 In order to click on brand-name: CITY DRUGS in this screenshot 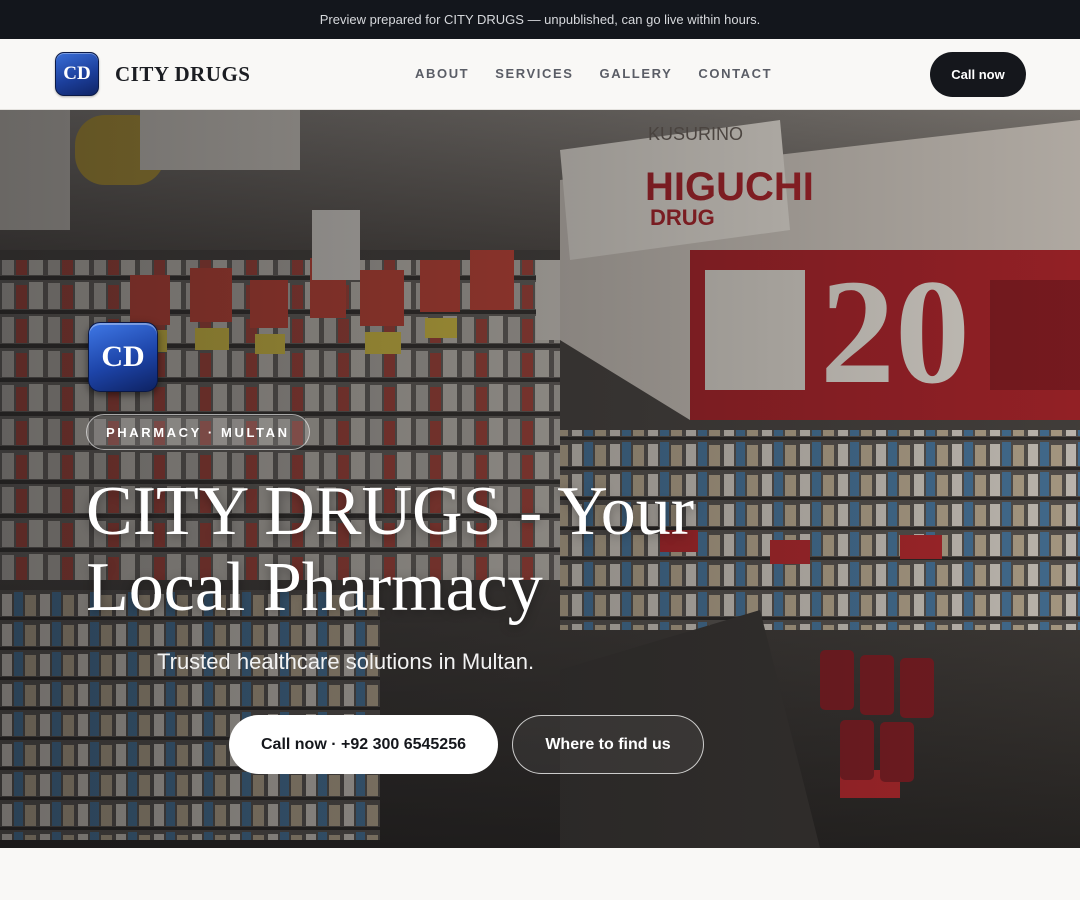, I will do `click(183, 73)`.